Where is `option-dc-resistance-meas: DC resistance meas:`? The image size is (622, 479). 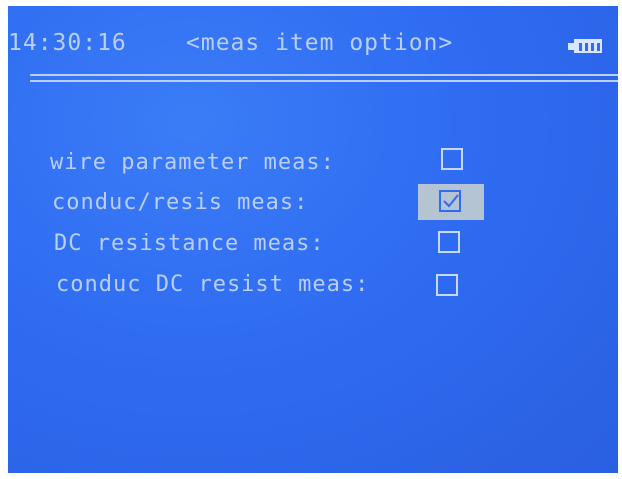
option-dc-resistance-meas: DC resistance meas: is located at coordinates (274, 247).